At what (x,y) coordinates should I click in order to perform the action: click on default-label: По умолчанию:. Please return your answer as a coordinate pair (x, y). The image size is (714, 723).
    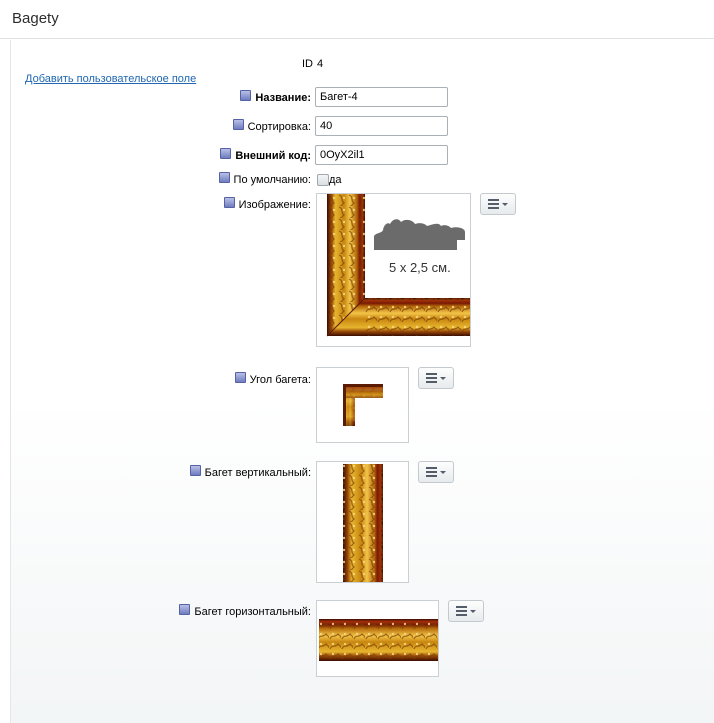
    Looking at the image, I should click on (264, 178).